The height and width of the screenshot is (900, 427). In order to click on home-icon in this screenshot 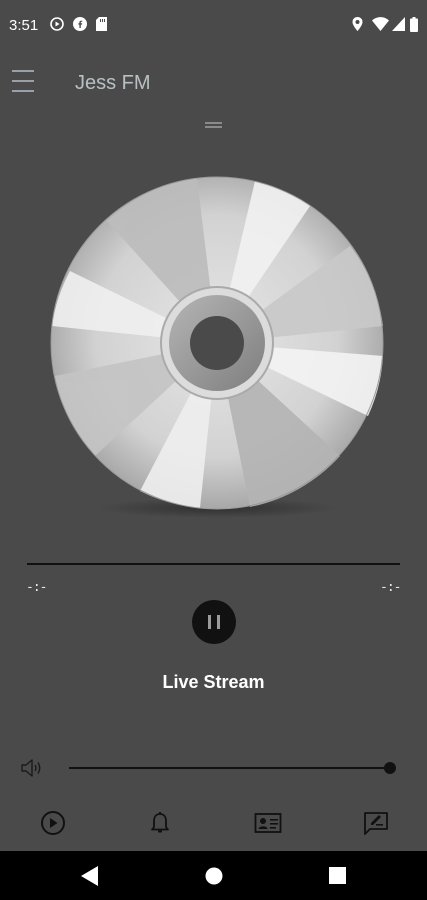, I will do `click(214, 876)`.